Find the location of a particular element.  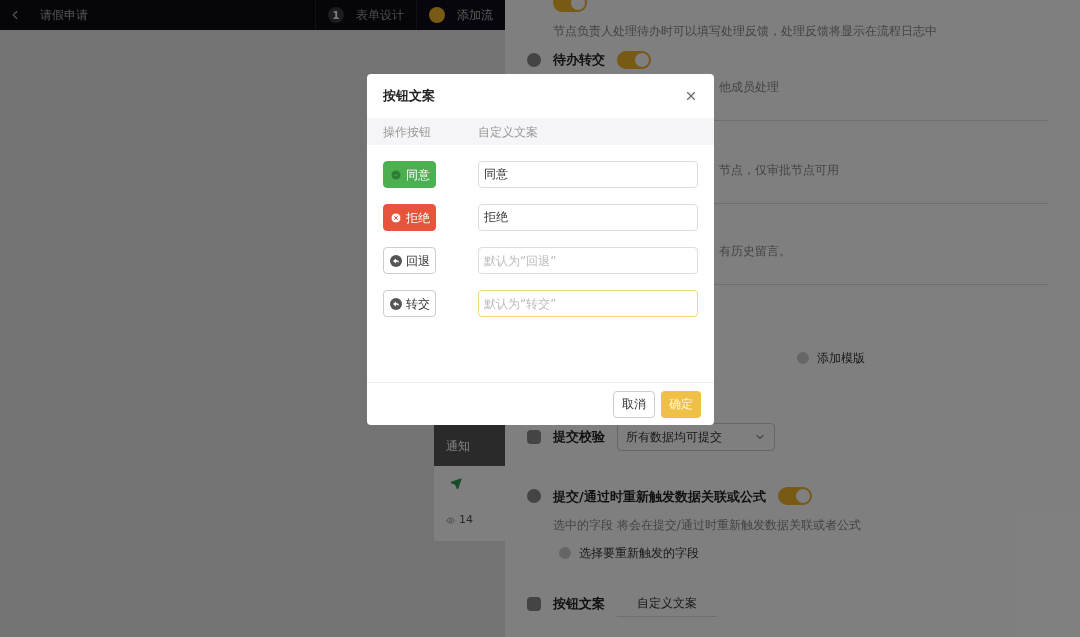

setting-title: 待办转交 is located at coordinates (579, 60).